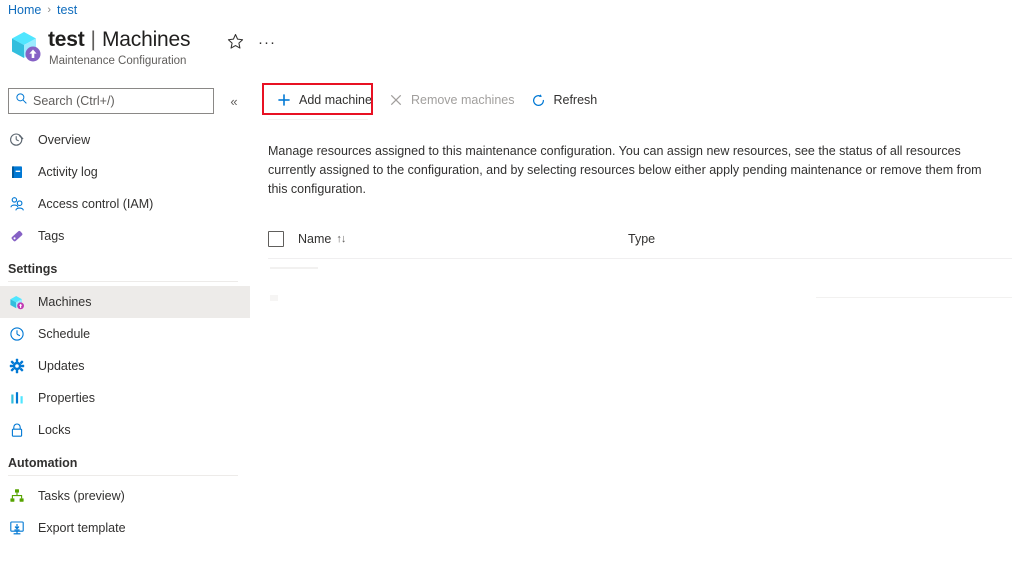 This screenshot has width=1014, height=561. What do you see at coordinates (64, 334) in the screenshot?
I see `sidebar-item-label: Schedule` at bounding box center [64, 334].